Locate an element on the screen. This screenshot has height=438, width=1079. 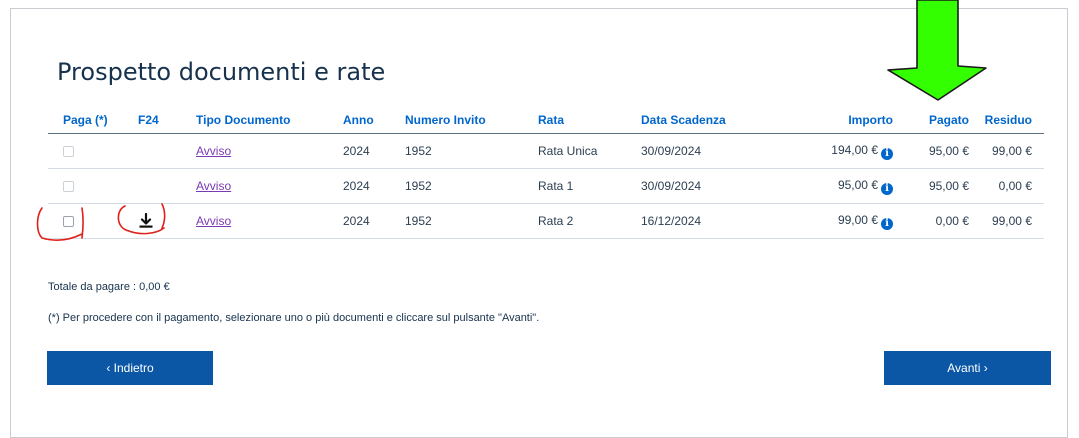
residuo-cell: 0,00 € is located at coordinates (1012, 186).